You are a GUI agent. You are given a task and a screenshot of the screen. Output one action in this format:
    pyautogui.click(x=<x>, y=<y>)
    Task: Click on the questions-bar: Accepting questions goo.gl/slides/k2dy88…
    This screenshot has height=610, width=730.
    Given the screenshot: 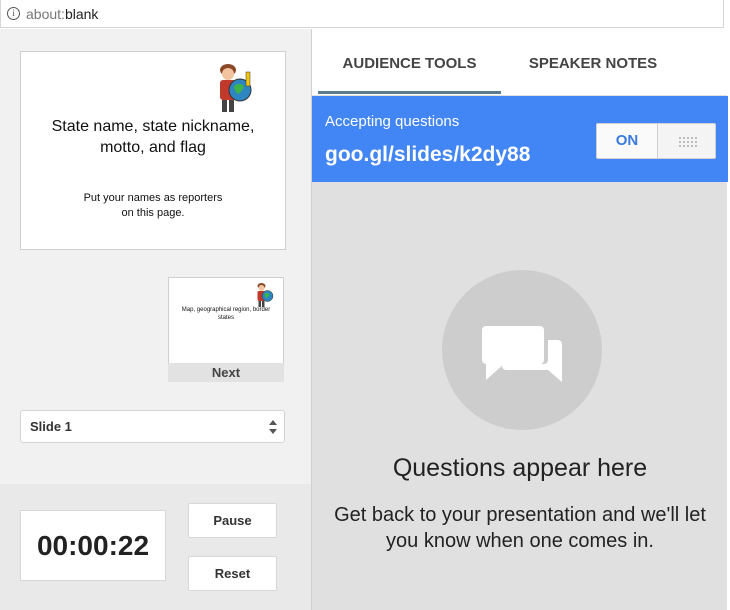 What is the action you would take?
    pyautogui.click(x=520, y=139)
    